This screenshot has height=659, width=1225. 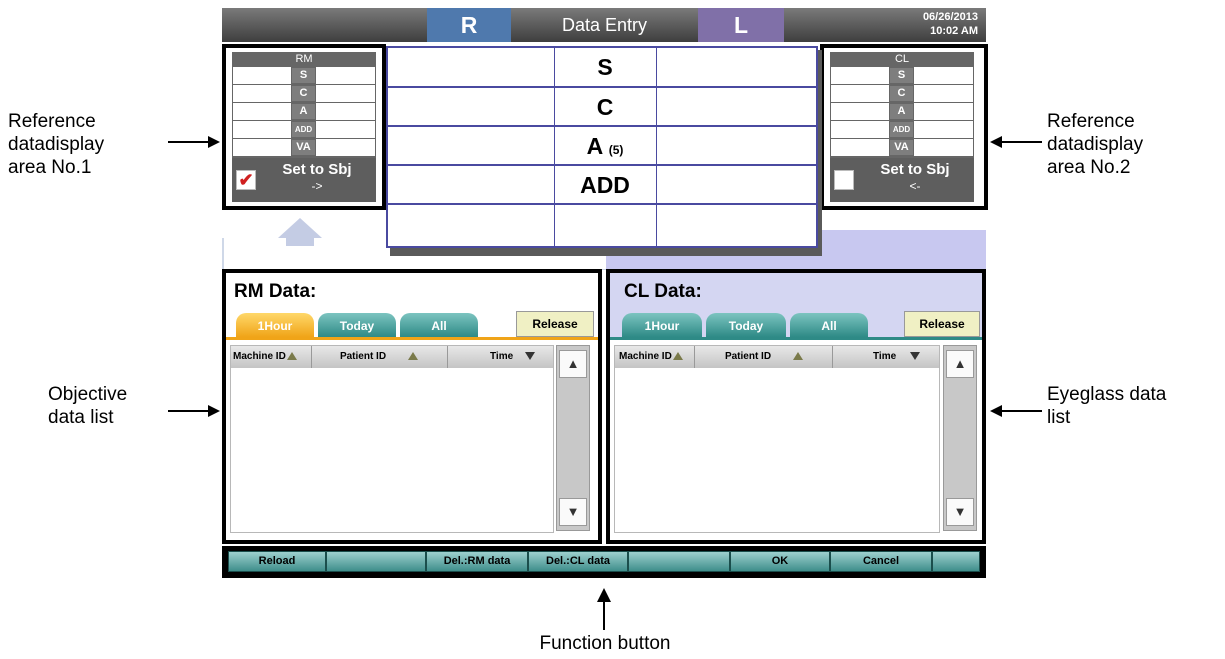 I want to click on left-eye-indicator: L, so click(x=741, y=25).